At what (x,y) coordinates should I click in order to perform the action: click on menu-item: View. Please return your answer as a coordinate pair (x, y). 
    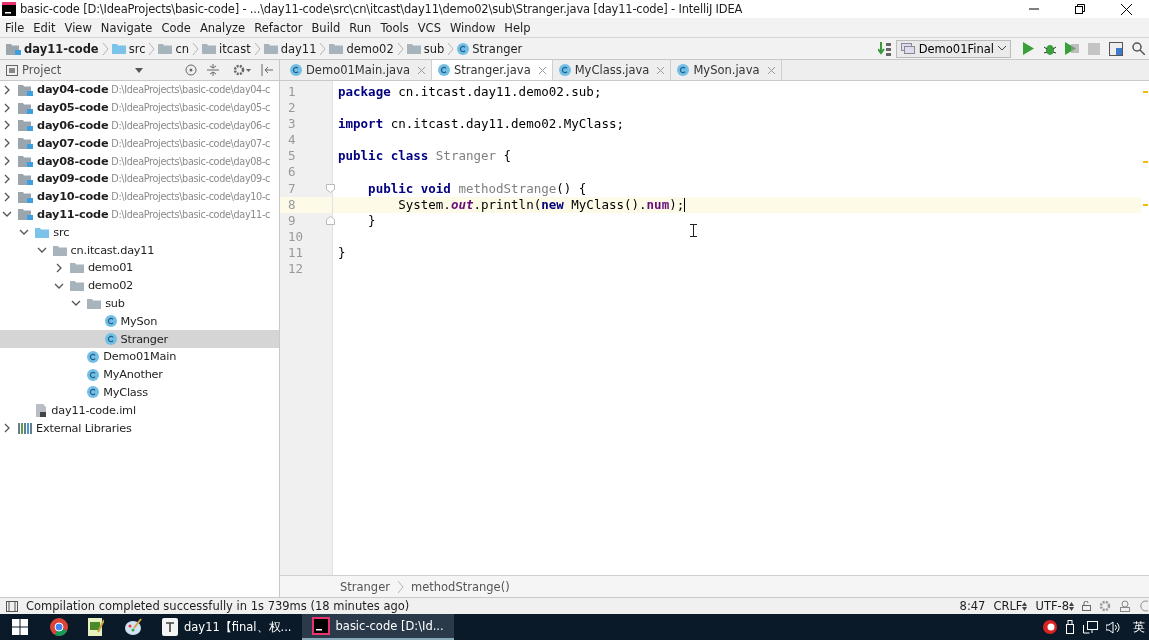
    Looking at the image, I should click on (78, 27).